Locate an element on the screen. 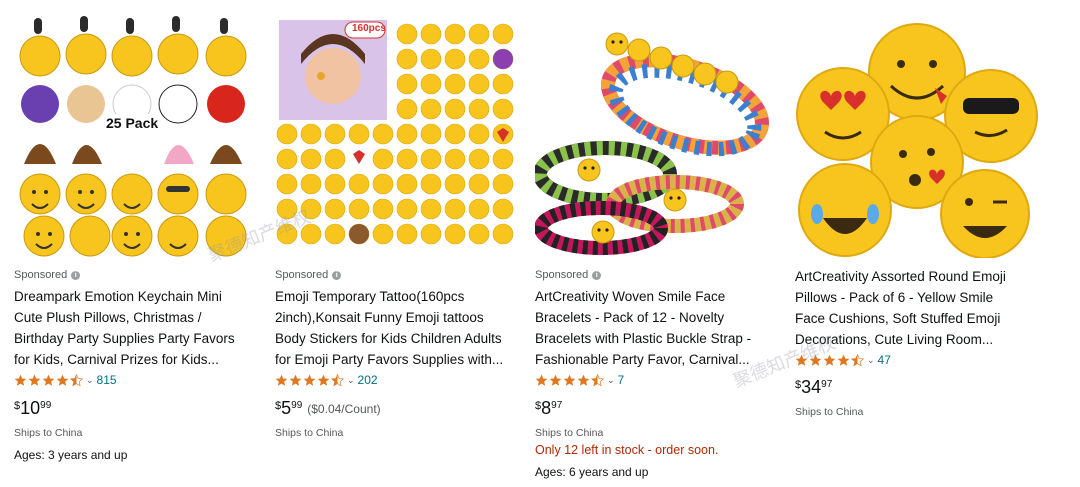 The image size is (1080, 487). emoji-pillows-image is located at coordinates (917, 140).